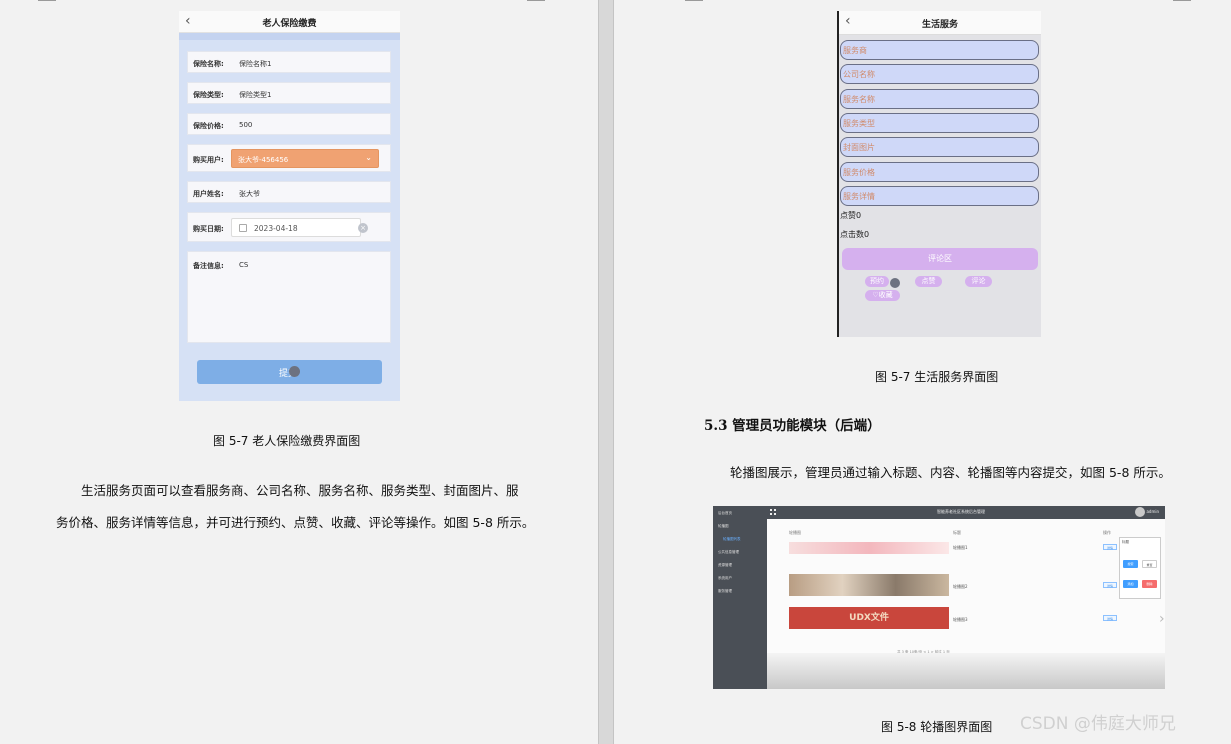 This screenshot has width=1231, height=744. I want to click on sidebar-item-services: 服务管理, so click(725, 591).